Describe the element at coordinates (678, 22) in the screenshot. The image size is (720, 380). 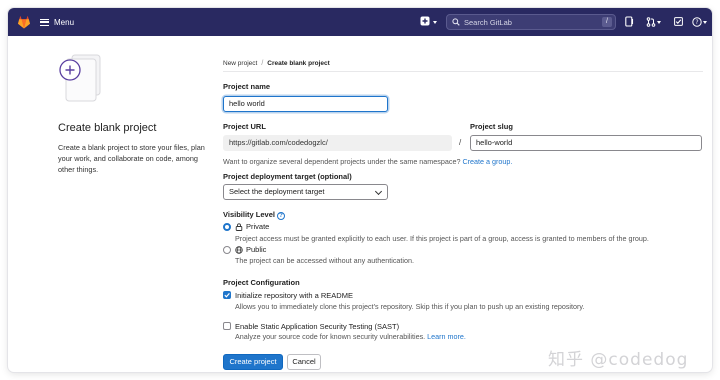
I see `todo-icon` at that location.